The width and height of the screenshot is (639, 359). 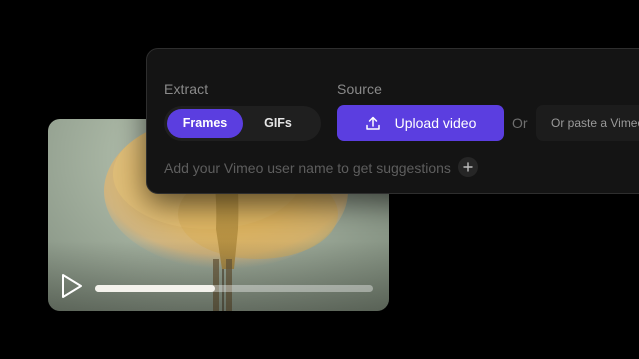 I want to click on or-separator: Or, so click(x=520, y=123).